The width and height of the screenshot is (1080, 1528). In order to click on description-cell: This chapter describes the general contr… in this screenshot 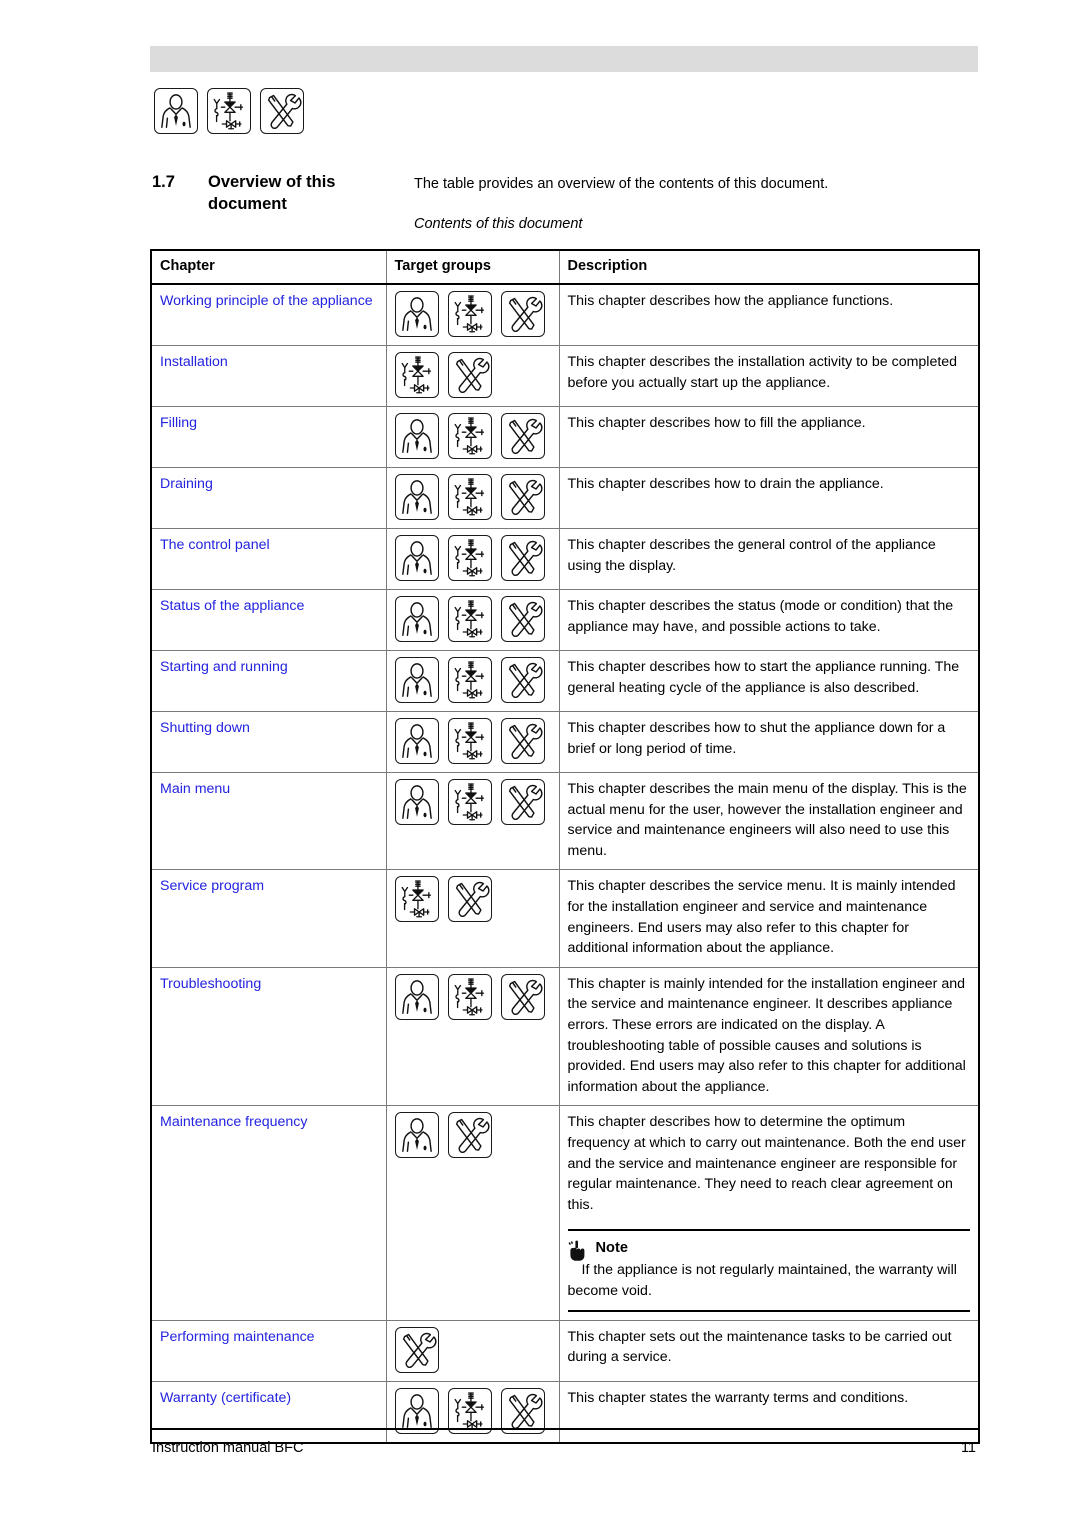, I will do `click(769, 559)`.